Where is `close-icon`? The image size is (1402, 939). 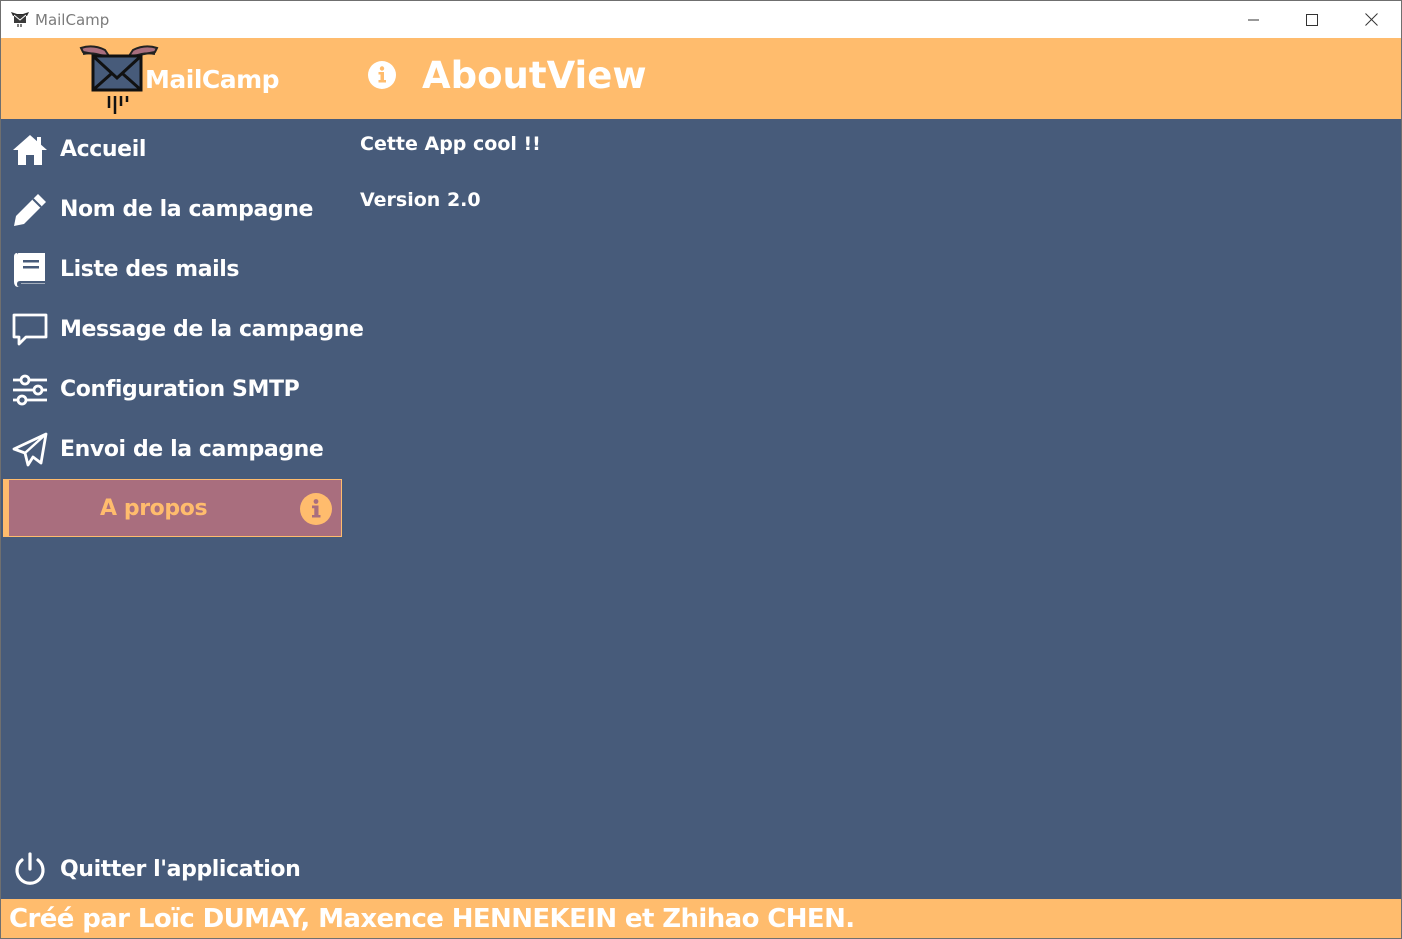 close-icon is located at coordinates (1371, 19).